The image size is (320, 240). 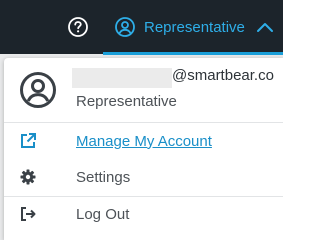 I want to click on user-menu-label: Representative, so click(x=194, y=27).